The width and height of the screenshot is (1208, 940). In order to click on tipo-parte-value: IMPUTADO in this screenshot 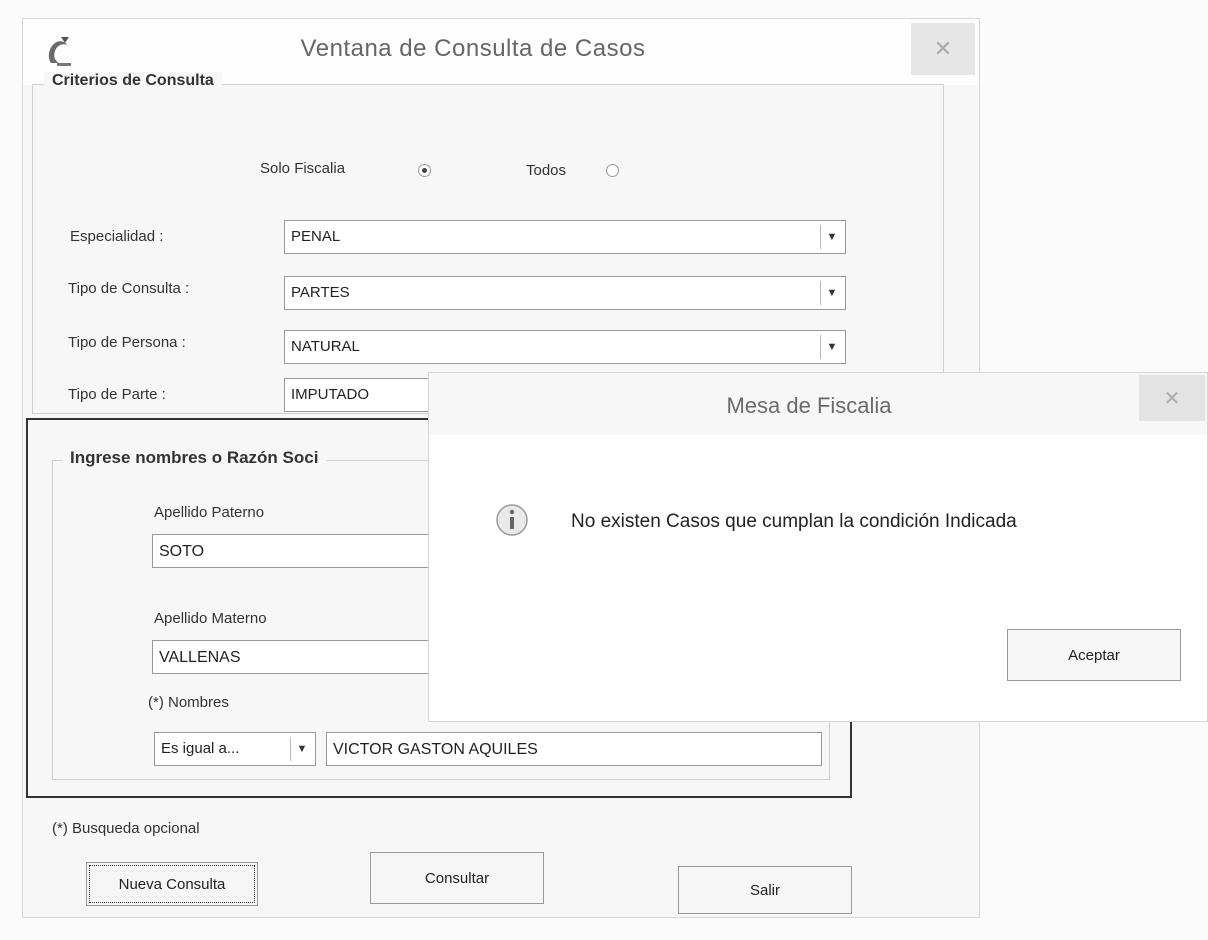, I will do `click(330, 394)`.